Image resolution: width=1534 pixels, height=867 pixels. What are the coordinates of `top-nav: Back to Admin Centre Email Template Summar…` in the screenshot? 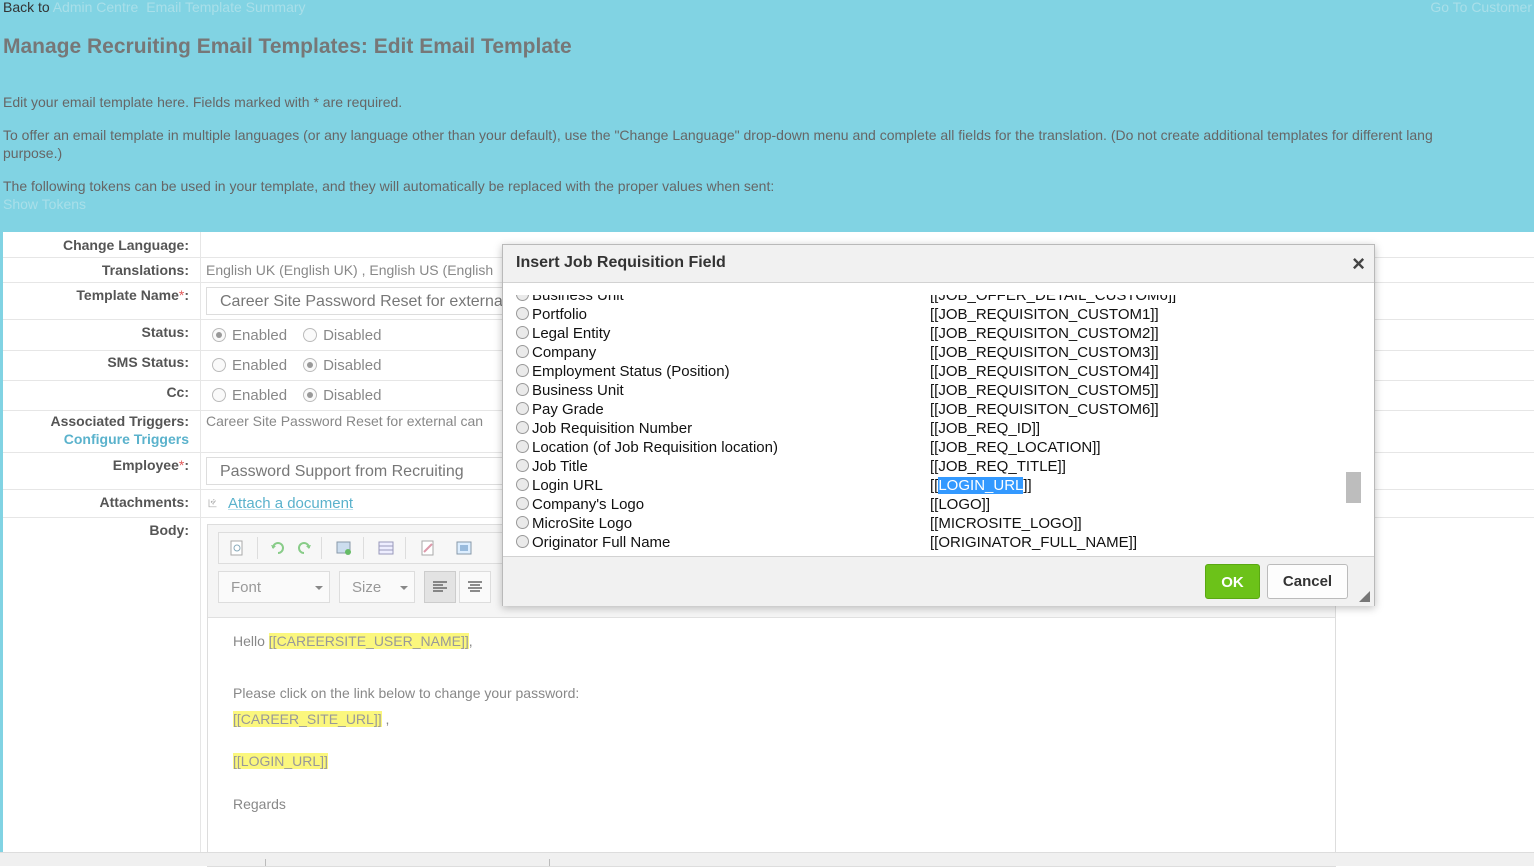 It's located at (154, 7).